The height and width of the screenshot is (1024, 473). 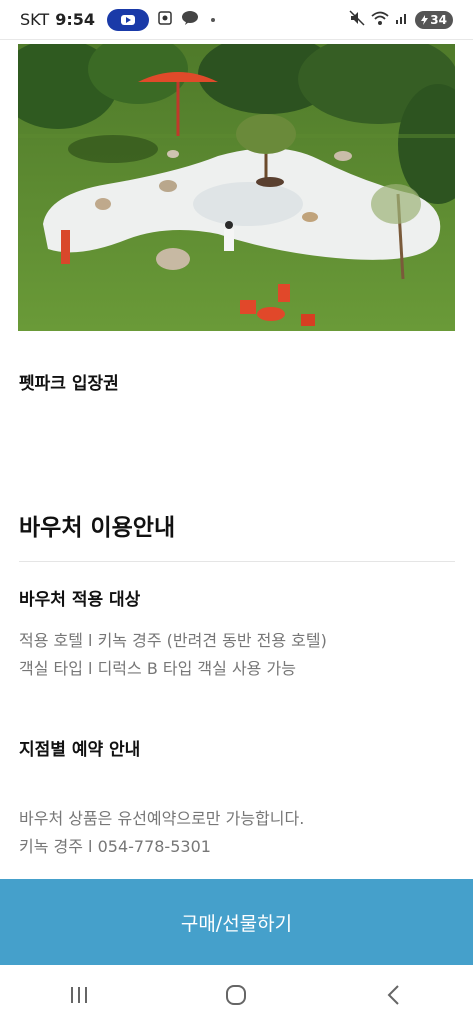 I want to click on back-icon, so click(x=394, y=995).